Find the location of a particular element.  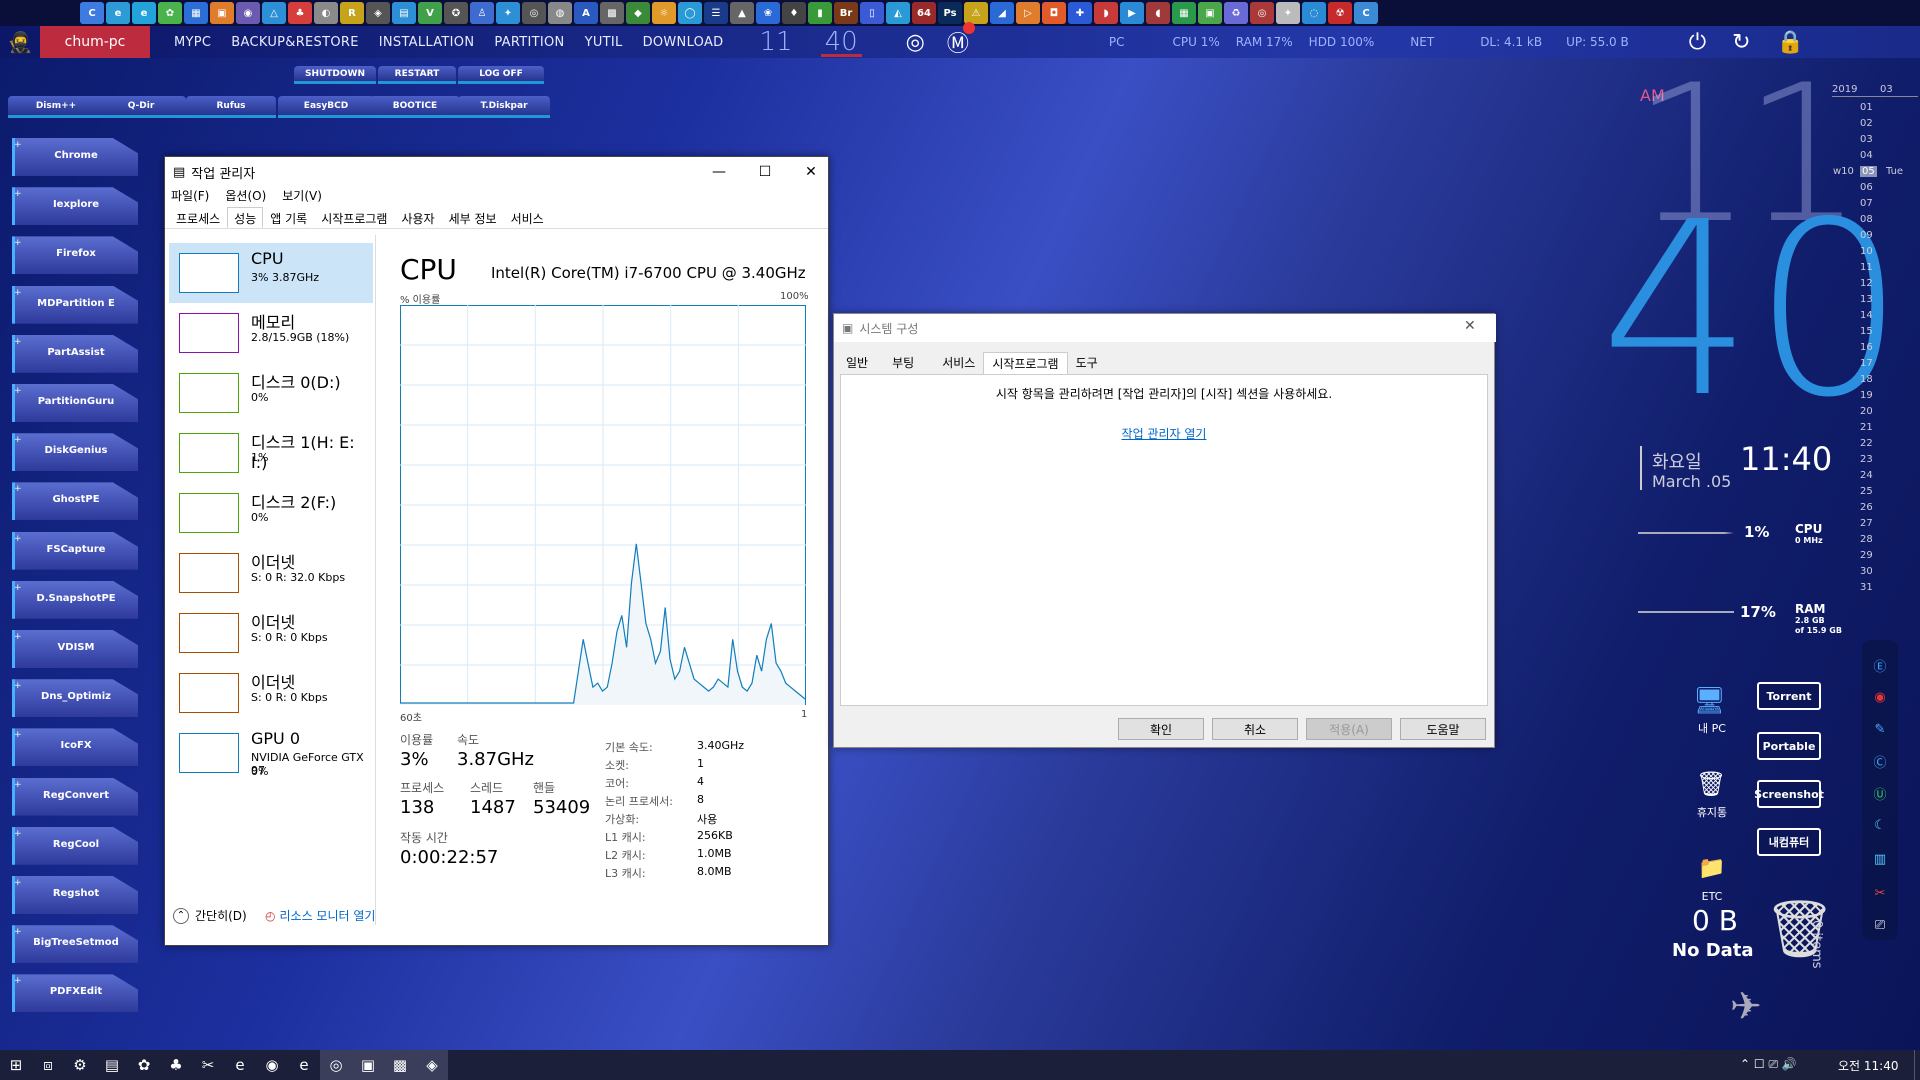

top-strip-app-icon: ✪ is located at coordinates (456, 13).